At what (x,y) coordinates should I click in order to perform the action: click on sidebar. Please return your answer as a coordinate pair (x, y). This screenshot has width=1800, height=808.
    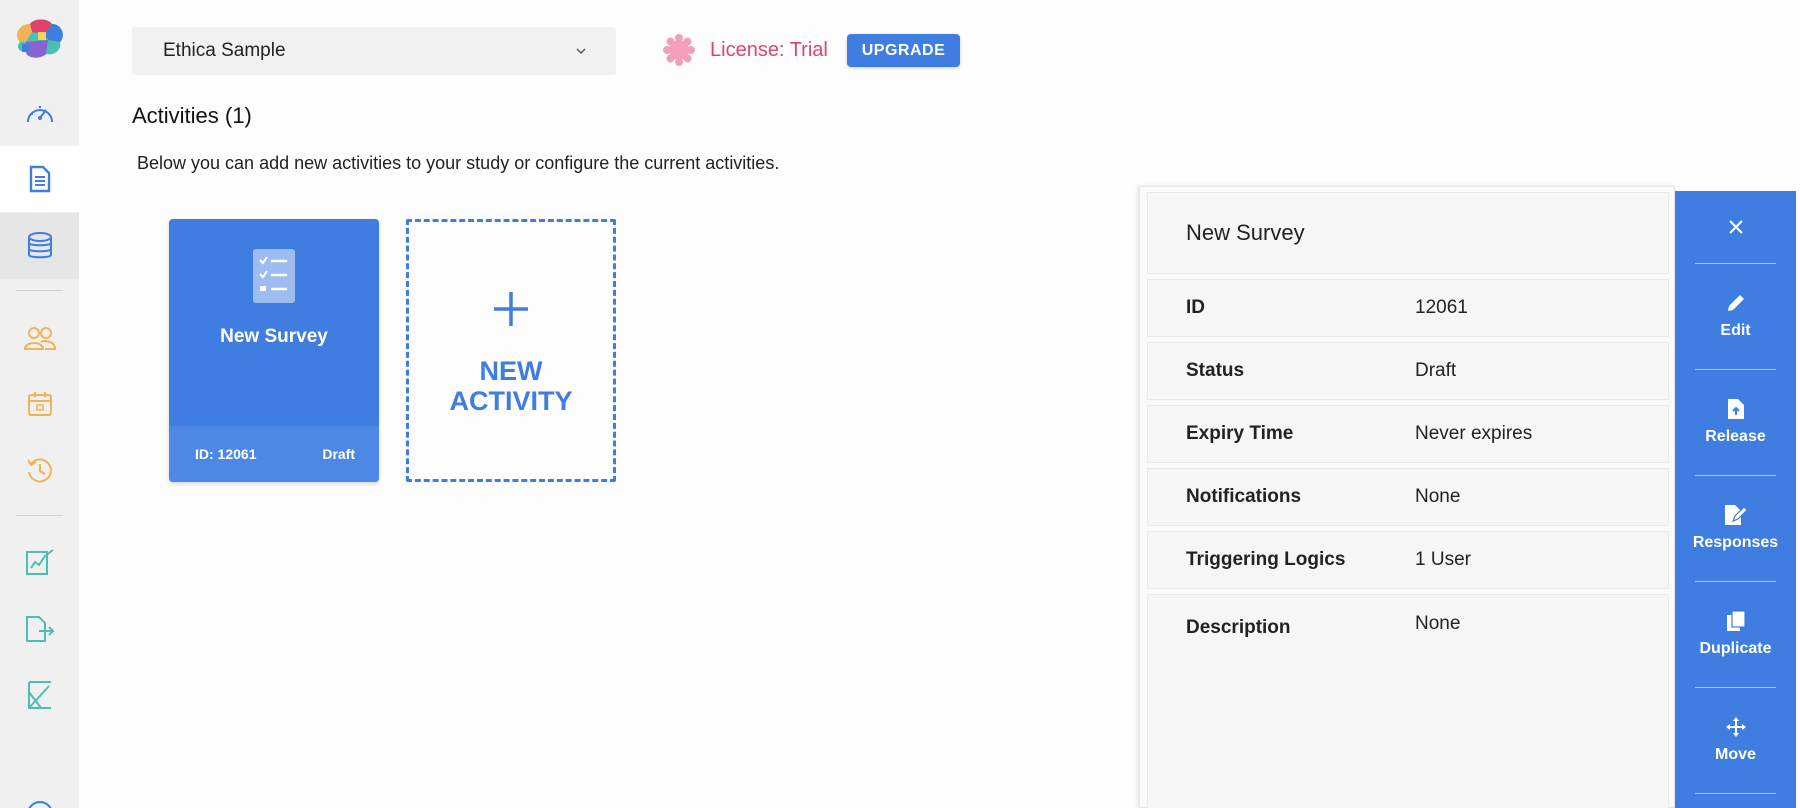
    Looking at the image, I should click on (39, 404).